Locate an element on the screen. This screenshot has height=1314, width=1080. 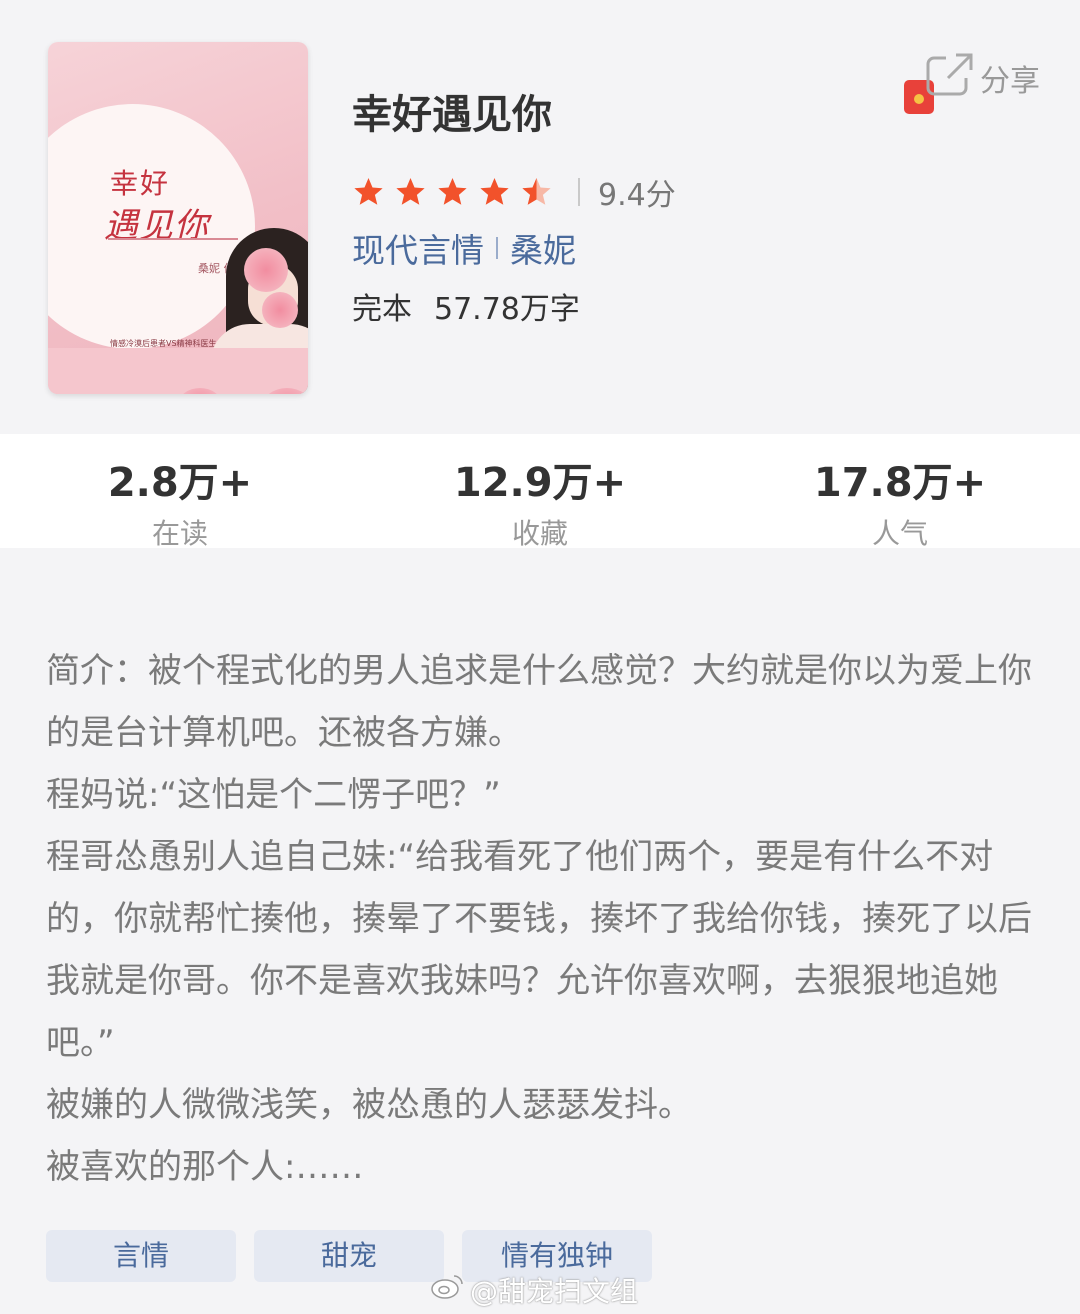
meta-divider is located at coordinates (497, 248).